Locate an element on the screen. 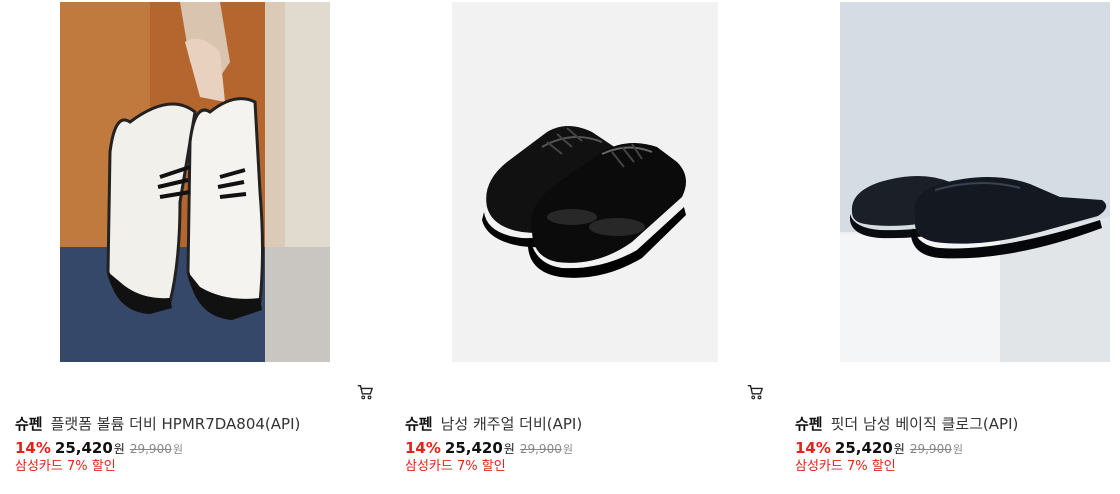 The image size is (1120, 494). product-title: 슈펜 남성 캐주얼 더비(API) is located at coordinates (493, 424).